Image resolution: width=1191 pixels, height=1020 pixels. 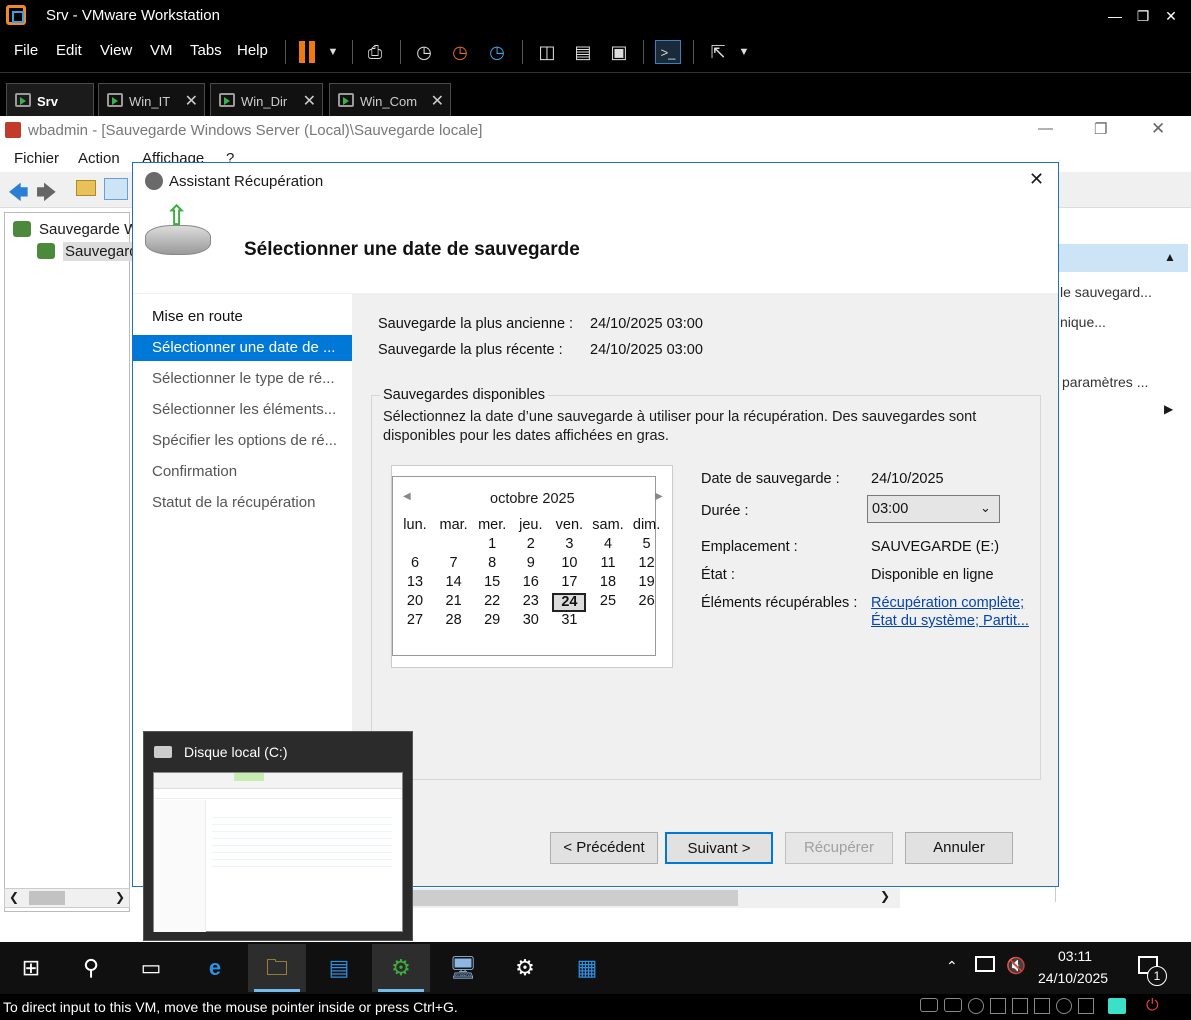 What do you see at coordinates (1086, 1006) in the screenshot?
I see `display-icon` at bounding box center [1086, 1006].